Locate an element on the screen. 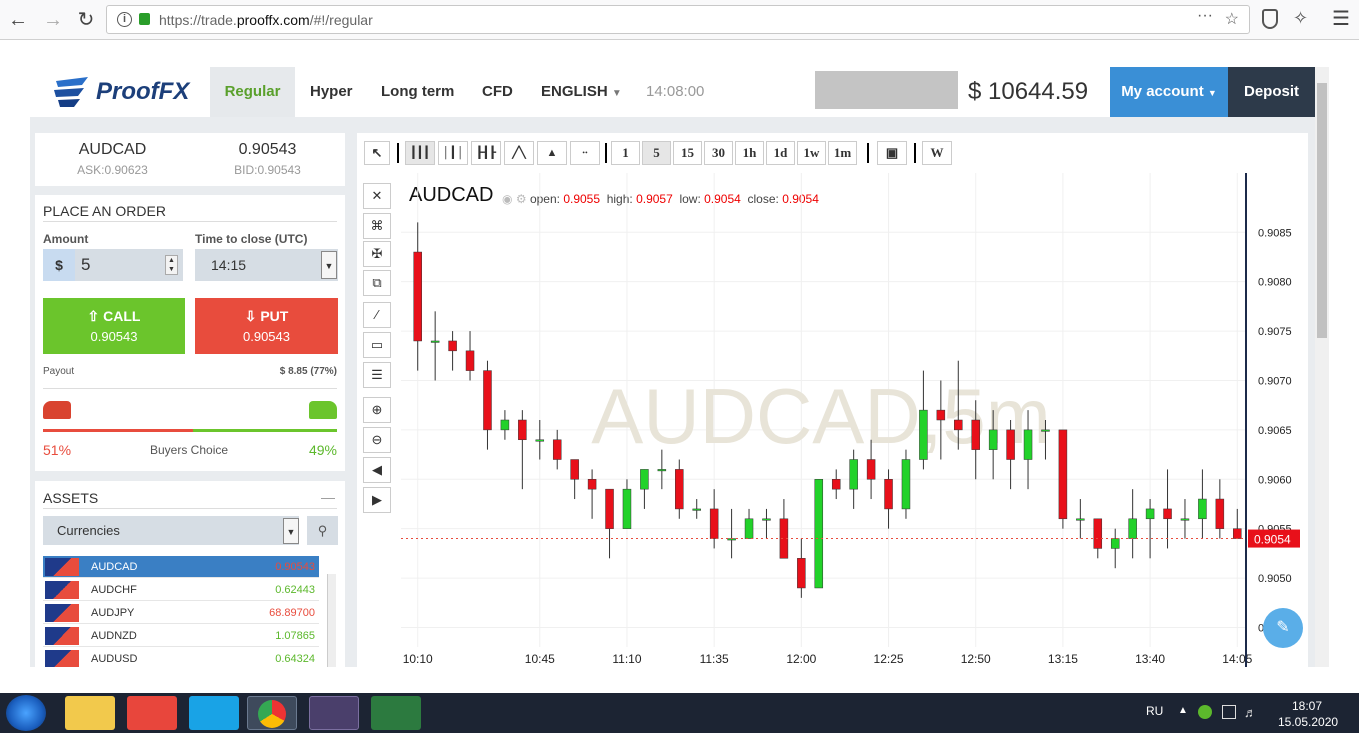  page-scrollbar is located at coordinates (1322, 367).